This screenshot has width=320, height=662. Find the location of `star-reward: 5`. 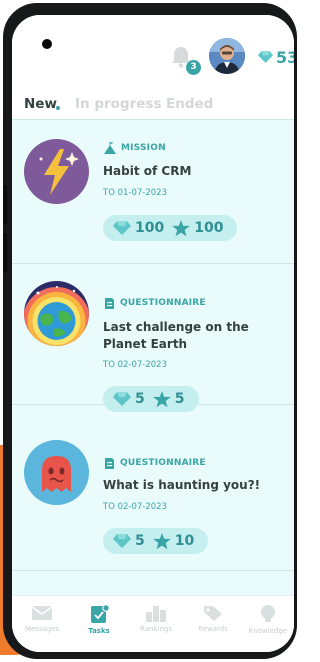

star-reward: 5 is located at coordinates (179, 399).